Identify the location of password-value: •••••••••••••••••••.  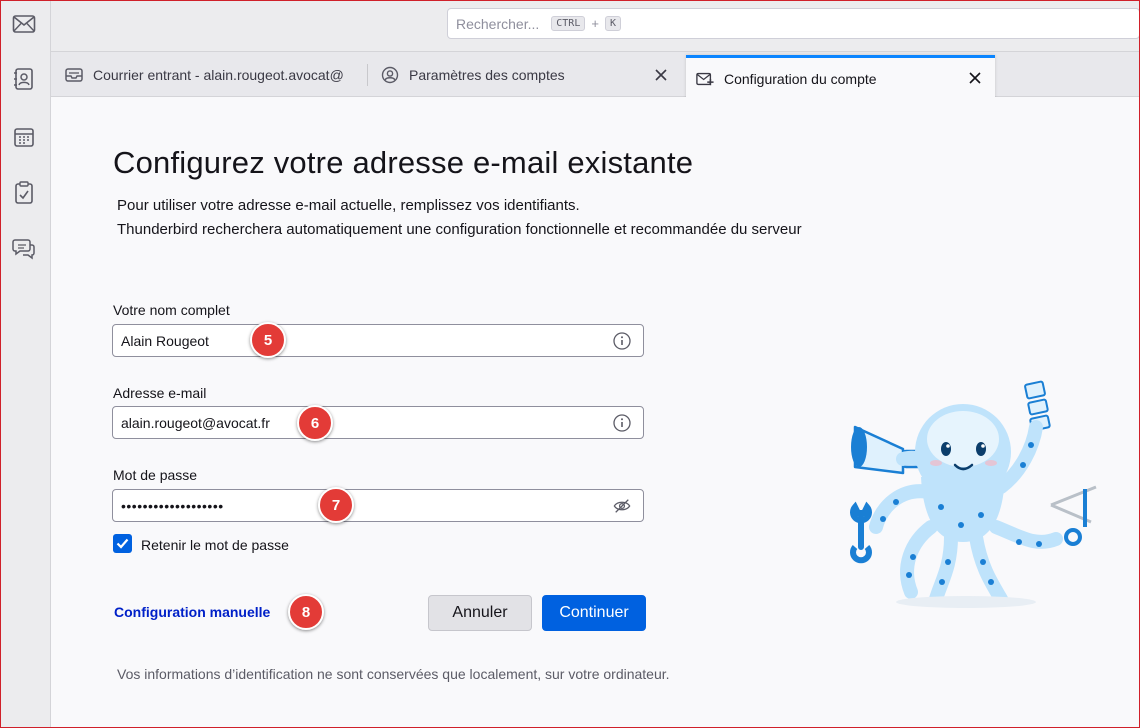
(172, 505).